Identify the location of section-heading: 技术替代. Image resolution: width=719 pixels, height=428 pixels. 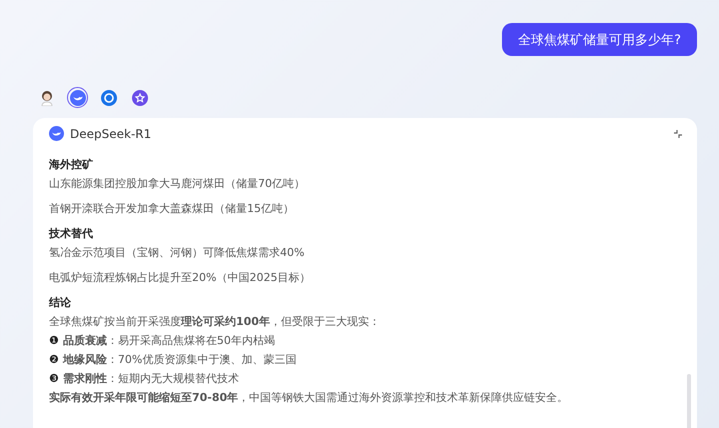
(71, 234).